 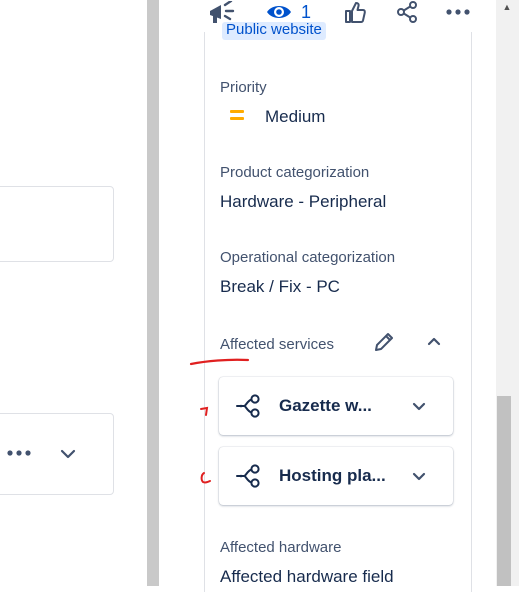 I want to click on left-field-box, so click(x=57, y=224).